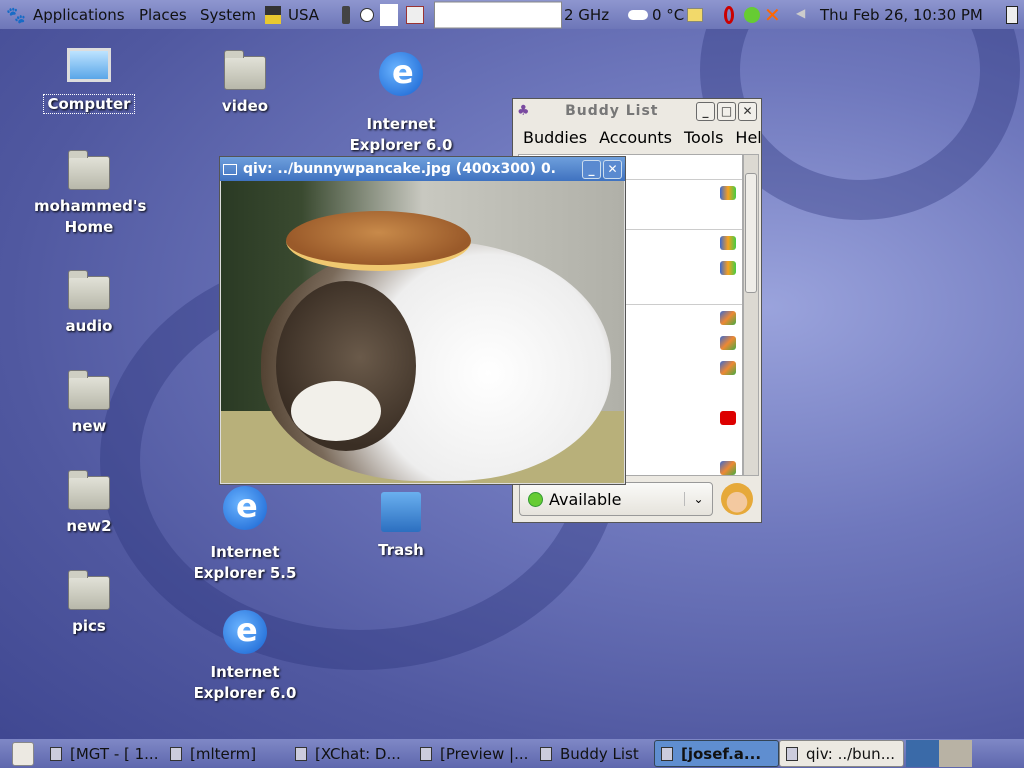 Image resolution: width=1024 pixels, height=768 pixels. Describe the element at coordinates (89, 170) in the screenshot. I see `home-folder-icon` at that location.